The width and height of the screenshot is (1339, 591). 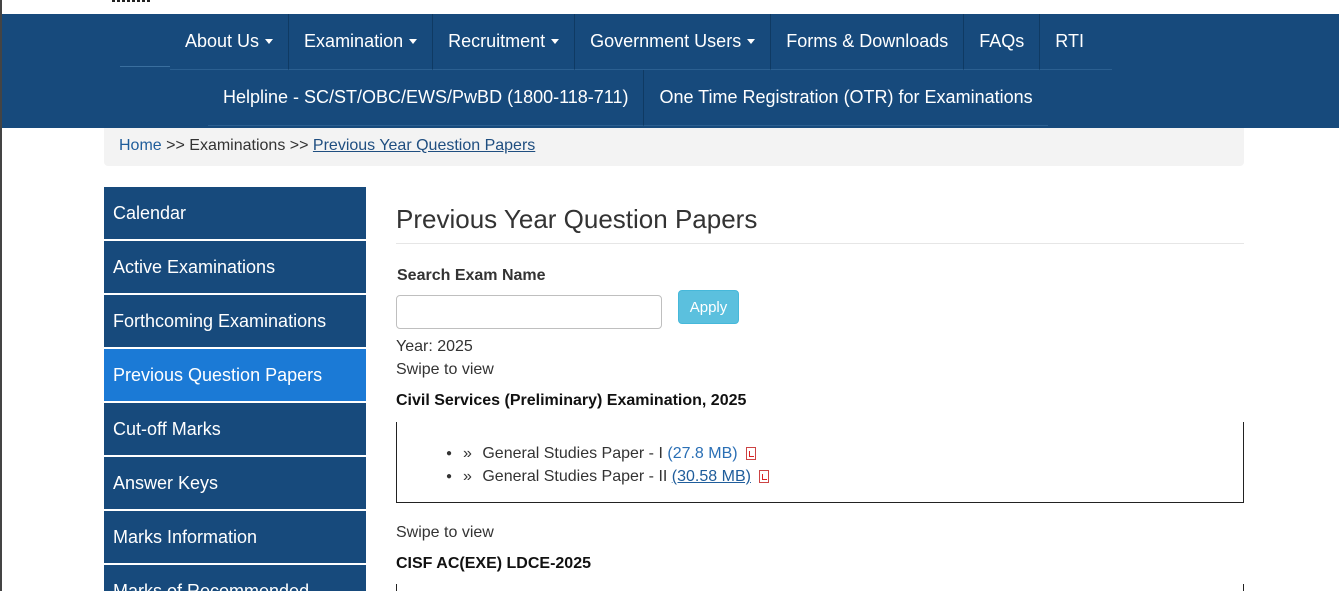 What do you see at coordinates (235, 578) in the screenshot?
I see `sidebar-item-marks-of-recommended: Marks of Recommended` at bounding box center [235, 578].